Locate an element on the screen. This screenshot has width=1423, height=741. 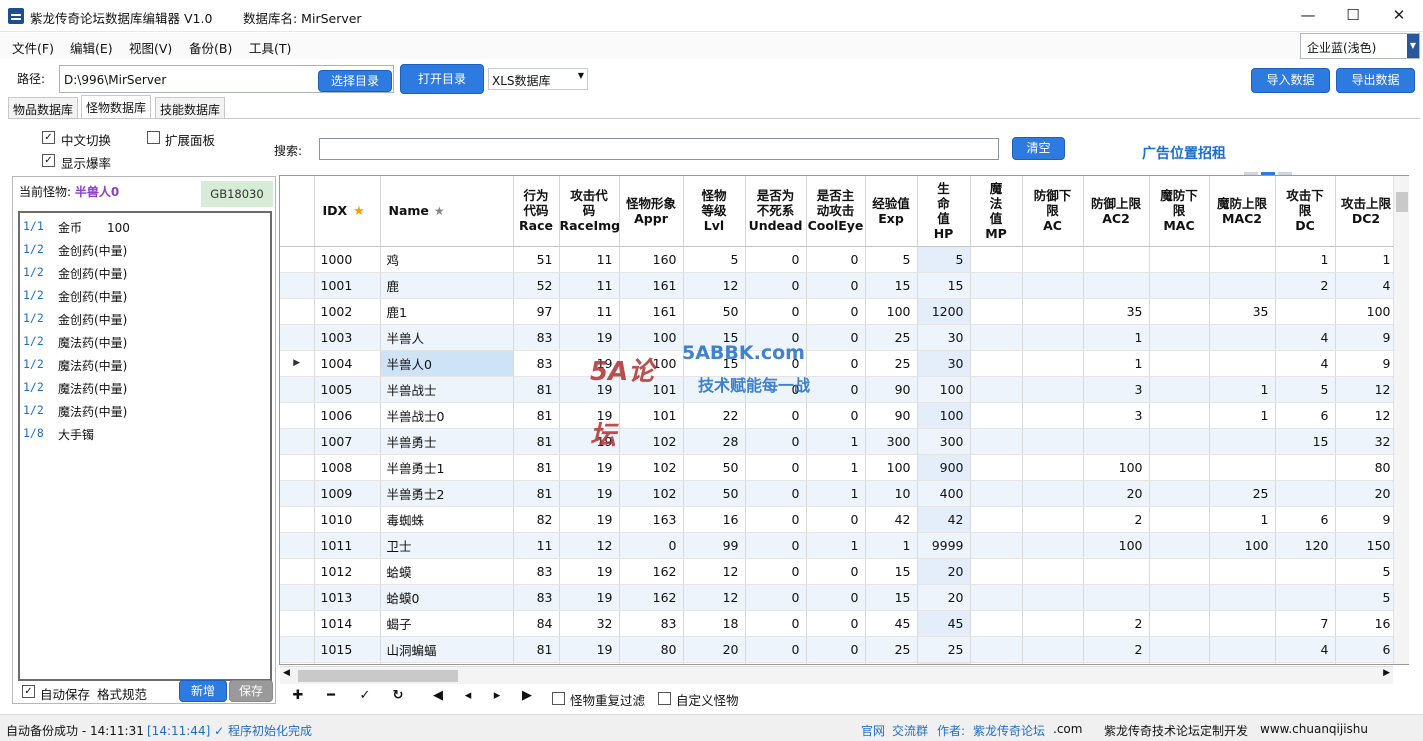
cell-ac2: 3 is located at coordinates (1116, 415).